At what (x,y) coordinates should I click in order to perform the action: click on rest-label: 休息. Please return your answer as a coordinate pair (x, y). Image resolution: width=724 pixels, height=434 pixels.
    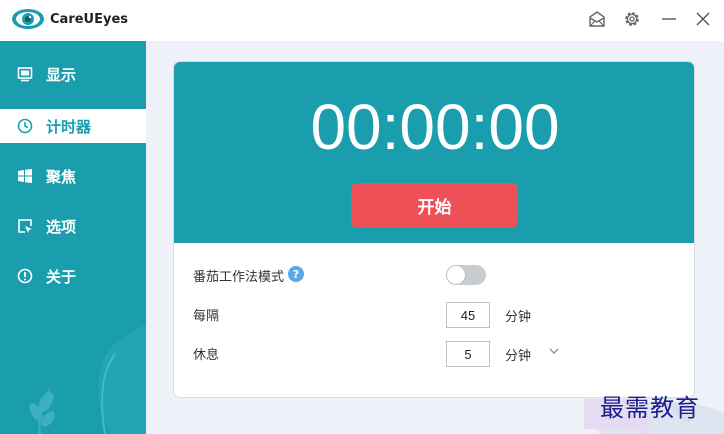
    Looking at the image, I should click on (206, 355).